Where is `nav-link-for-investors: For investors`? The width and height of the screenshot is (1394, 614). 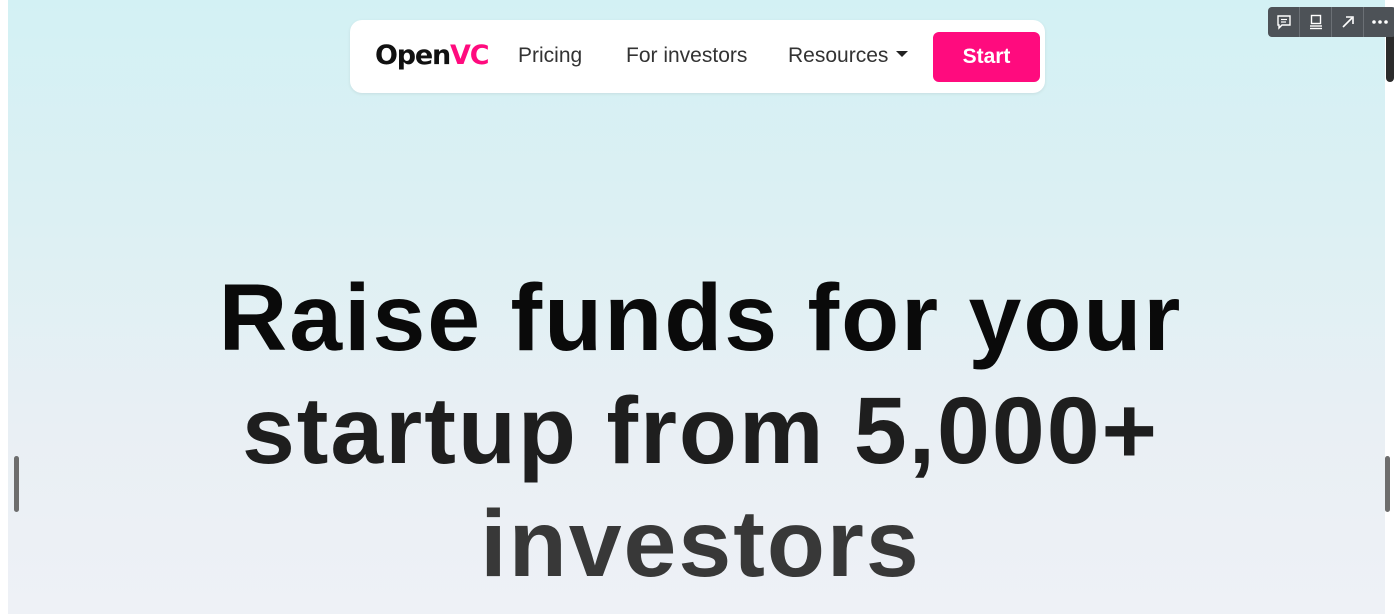 nav-link-for-investors: For investors is located at coordinates (686, 56).